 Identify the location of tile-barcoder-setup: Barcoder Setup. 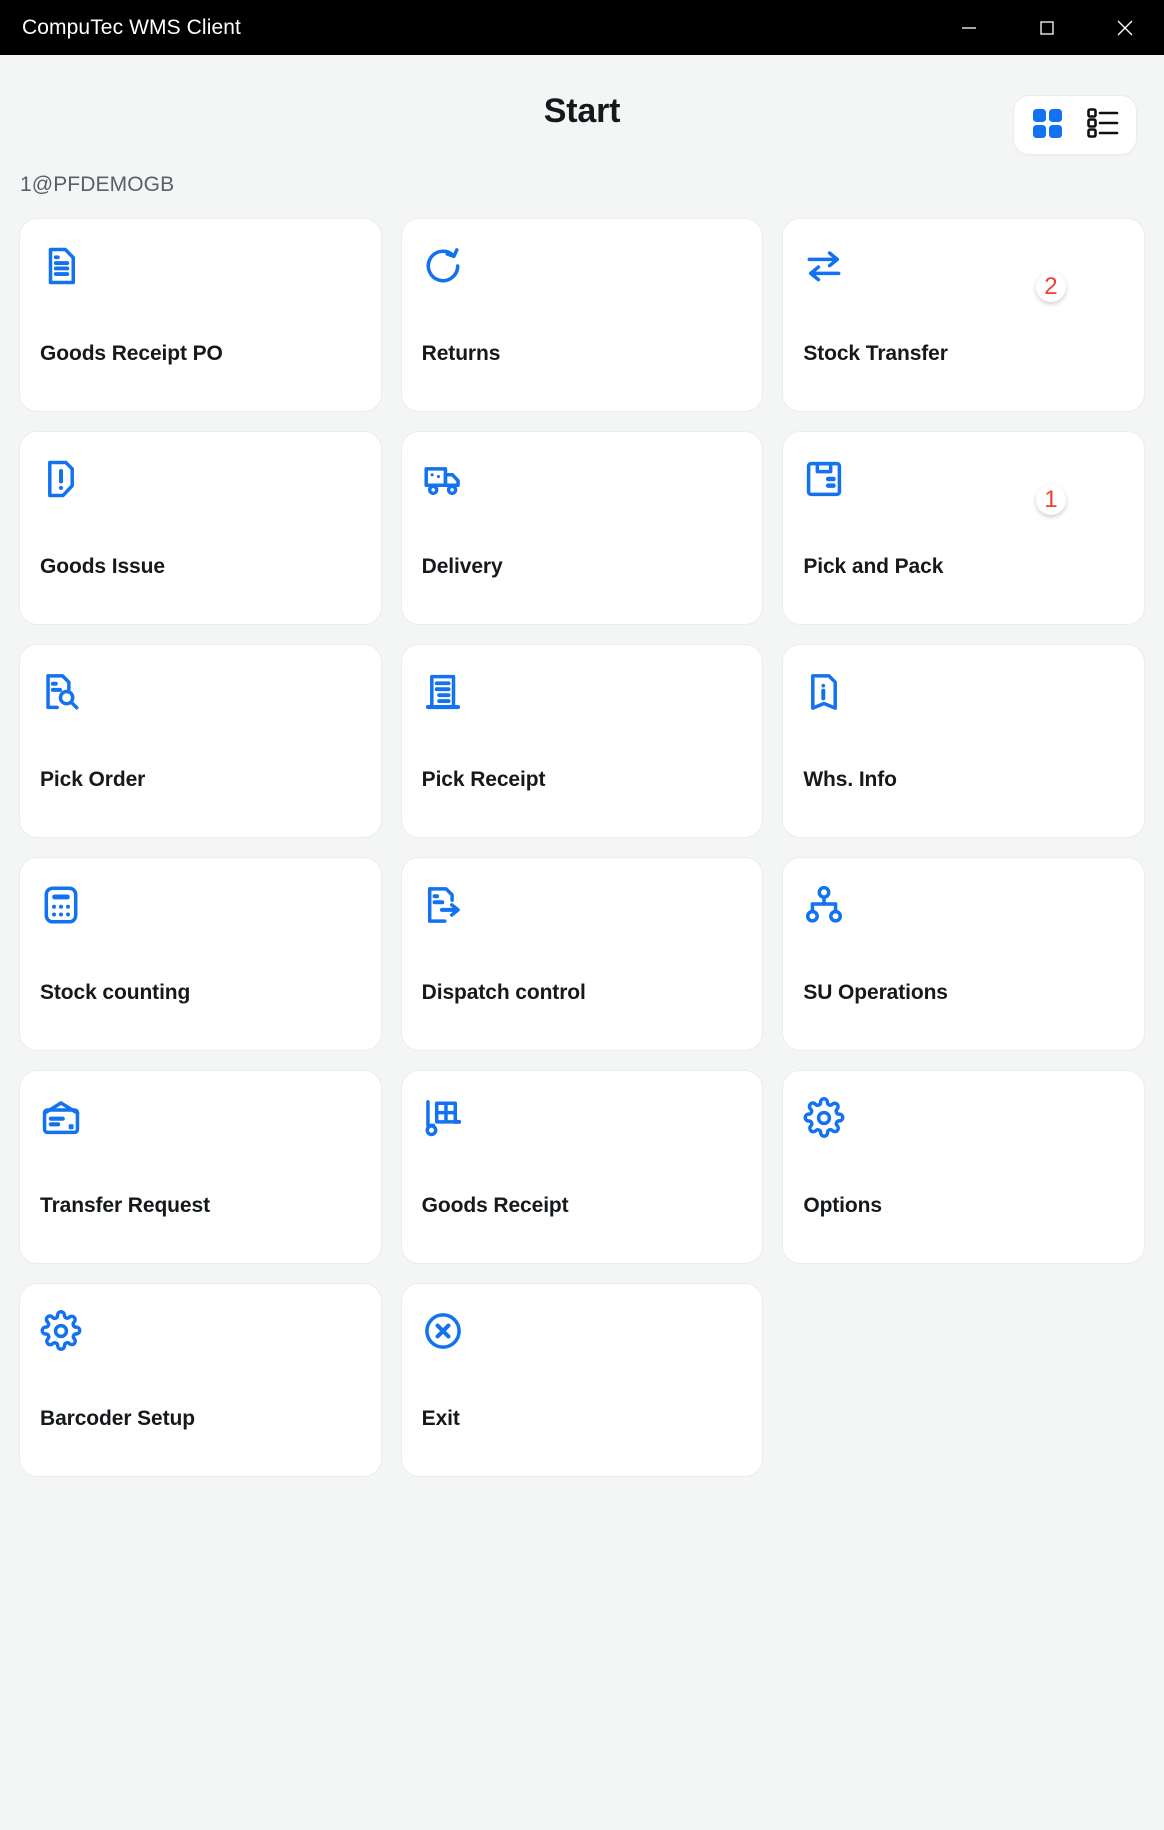
(200, 1380).